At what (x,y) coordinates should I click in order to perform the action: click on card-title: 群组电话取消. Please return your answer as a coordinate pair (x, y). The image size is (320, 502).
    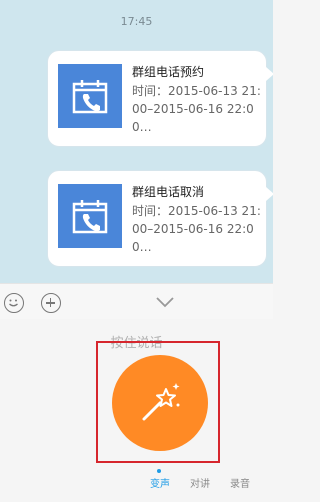
    Looking at the image, I should click on (168, 192).